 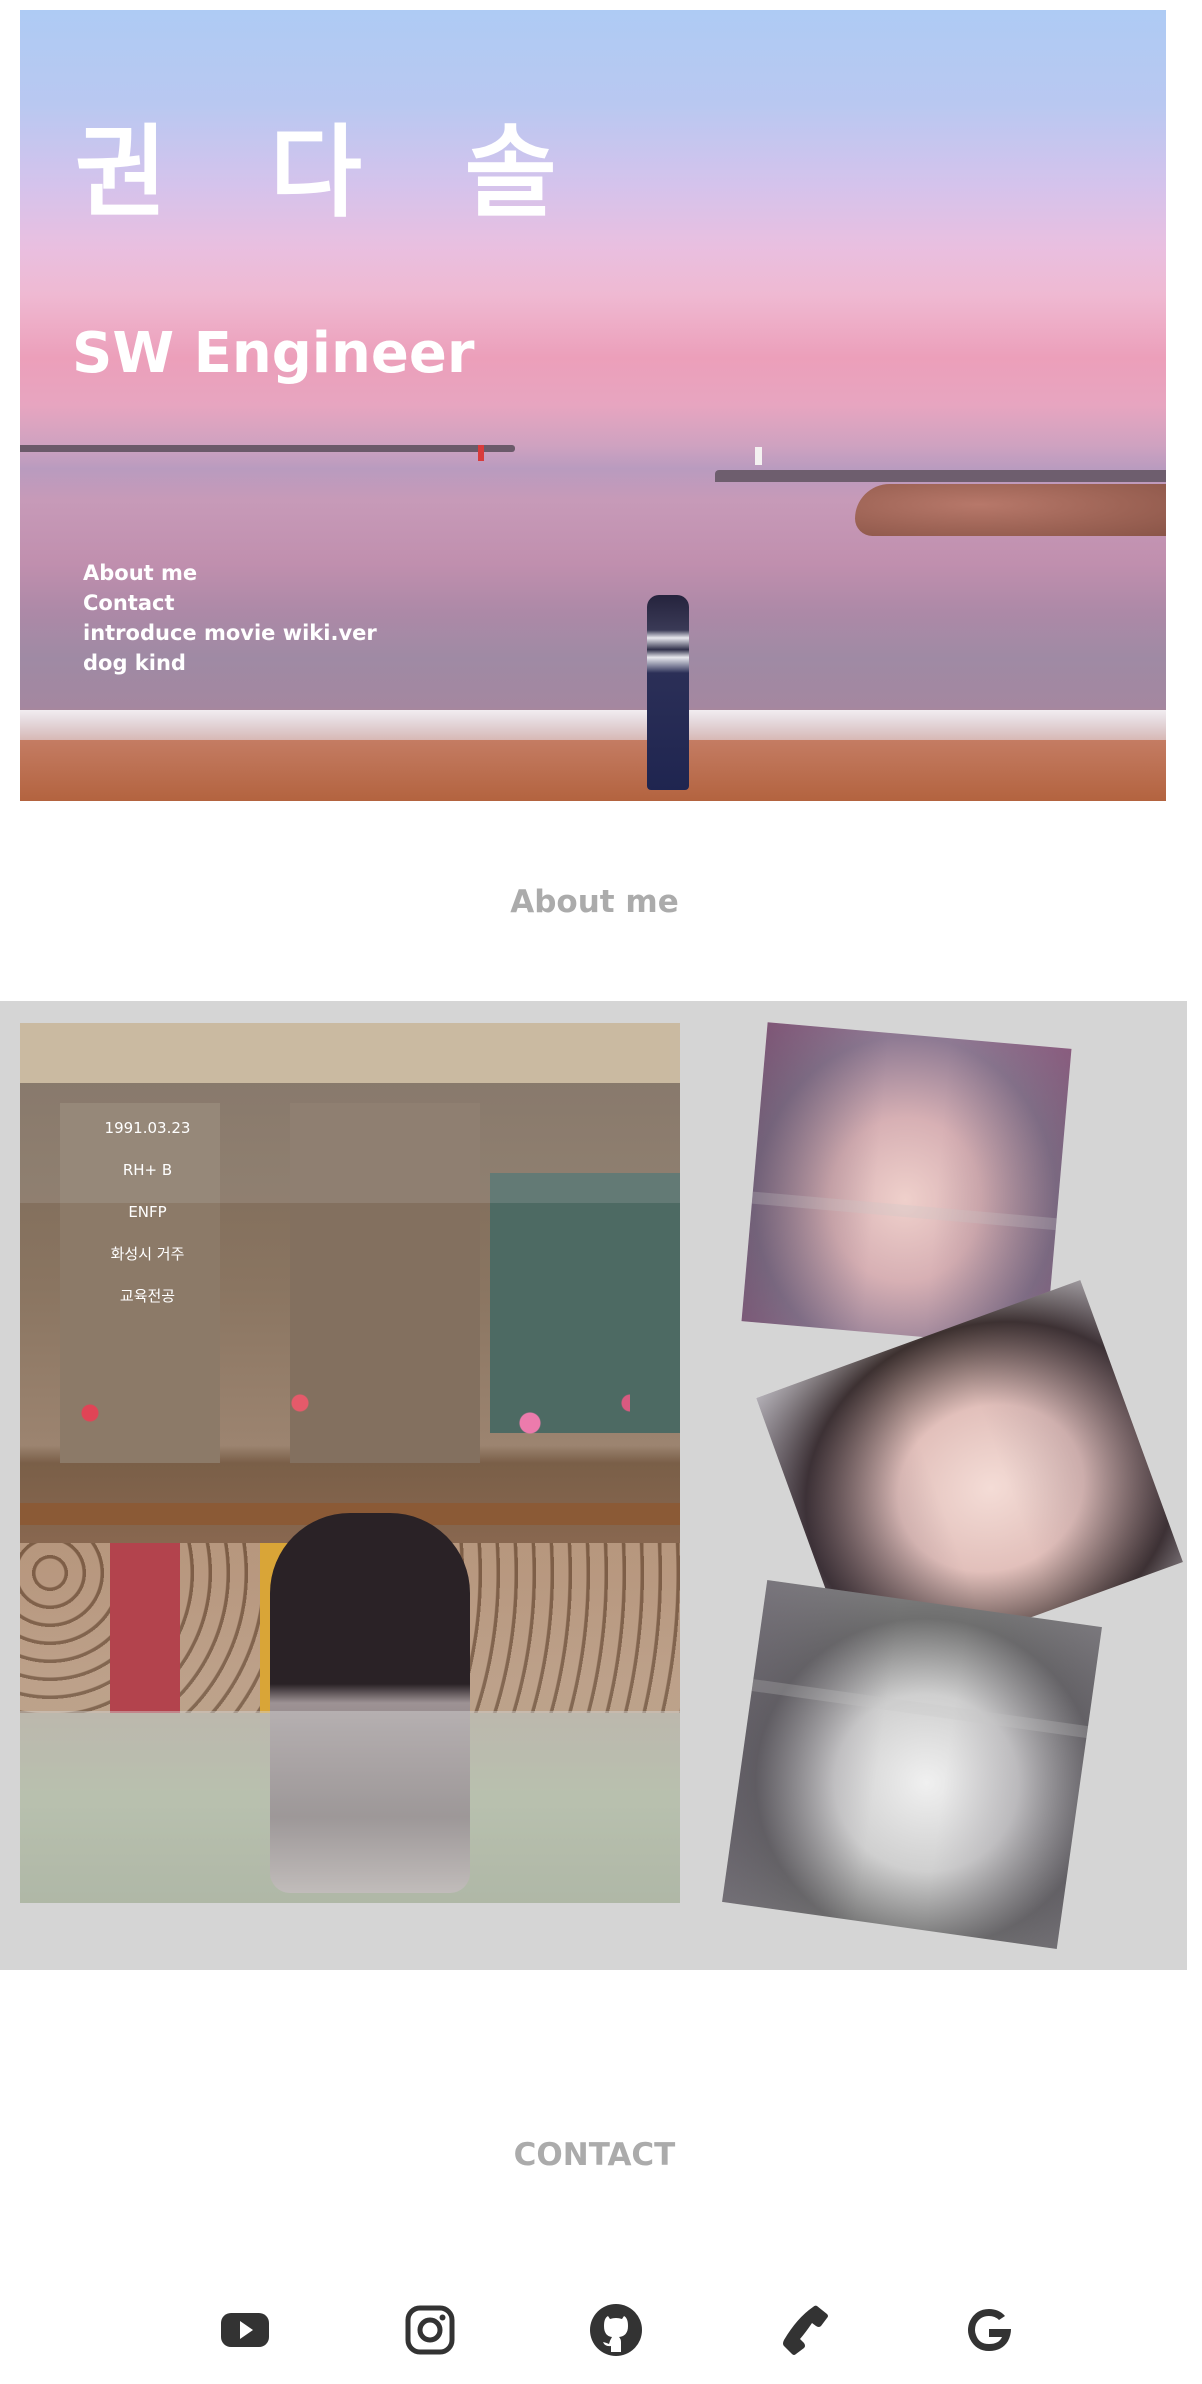 I want to click on white-lighthouse, so click(x=758, y=456).